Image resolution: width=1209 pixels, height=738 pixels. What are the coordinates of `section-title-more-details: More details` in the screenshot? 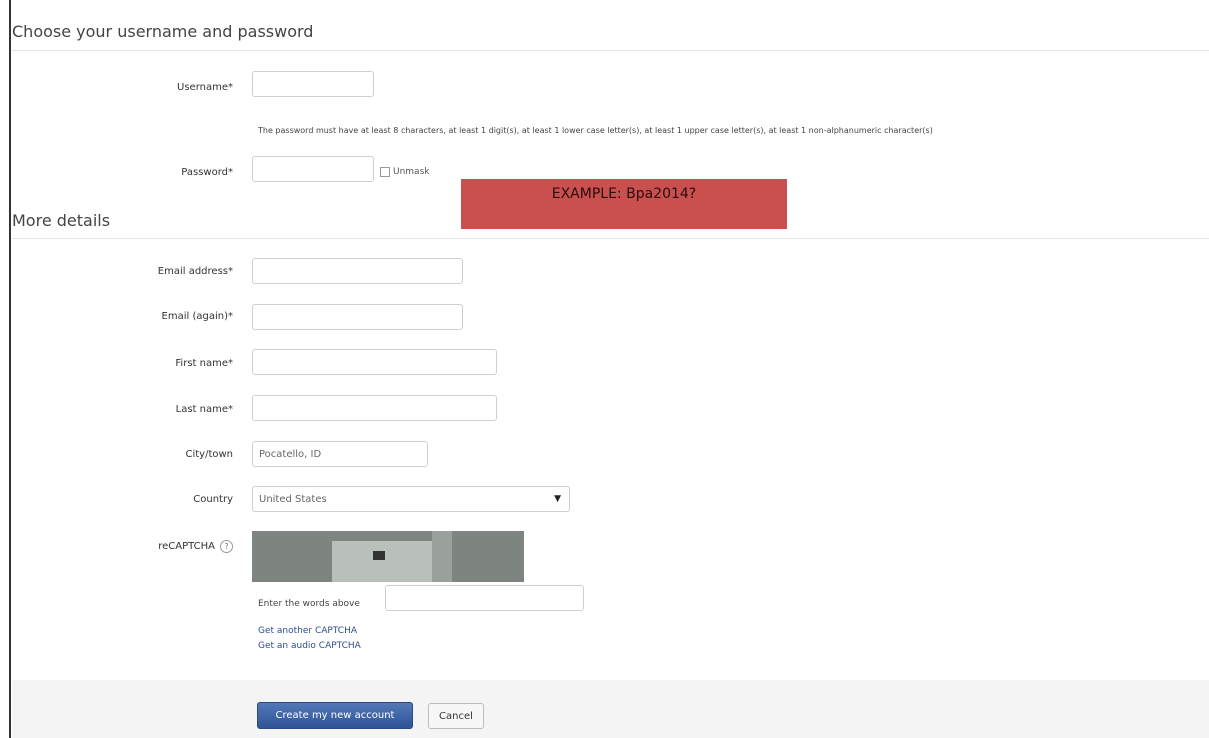 It's located at (61, 220).